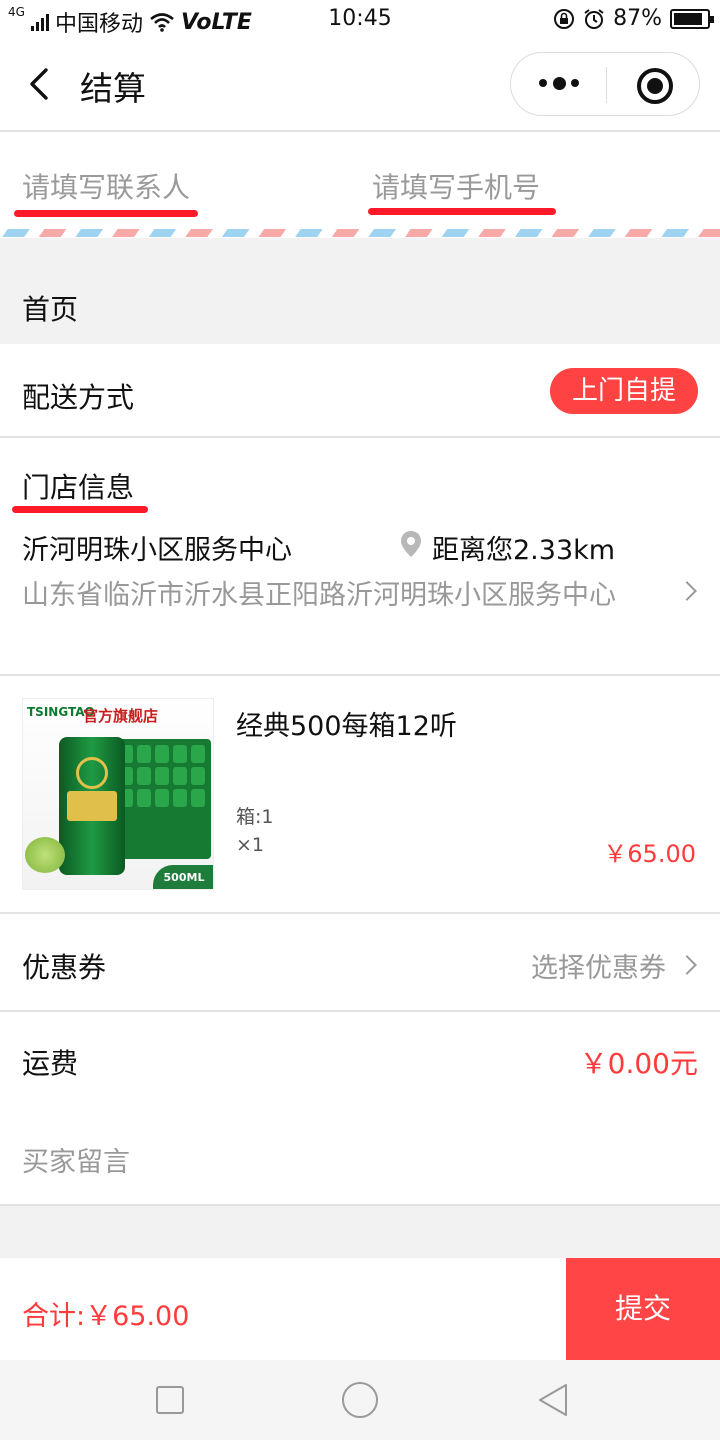  I want to click on coupon-label: 优惠券, so click(64, 967).